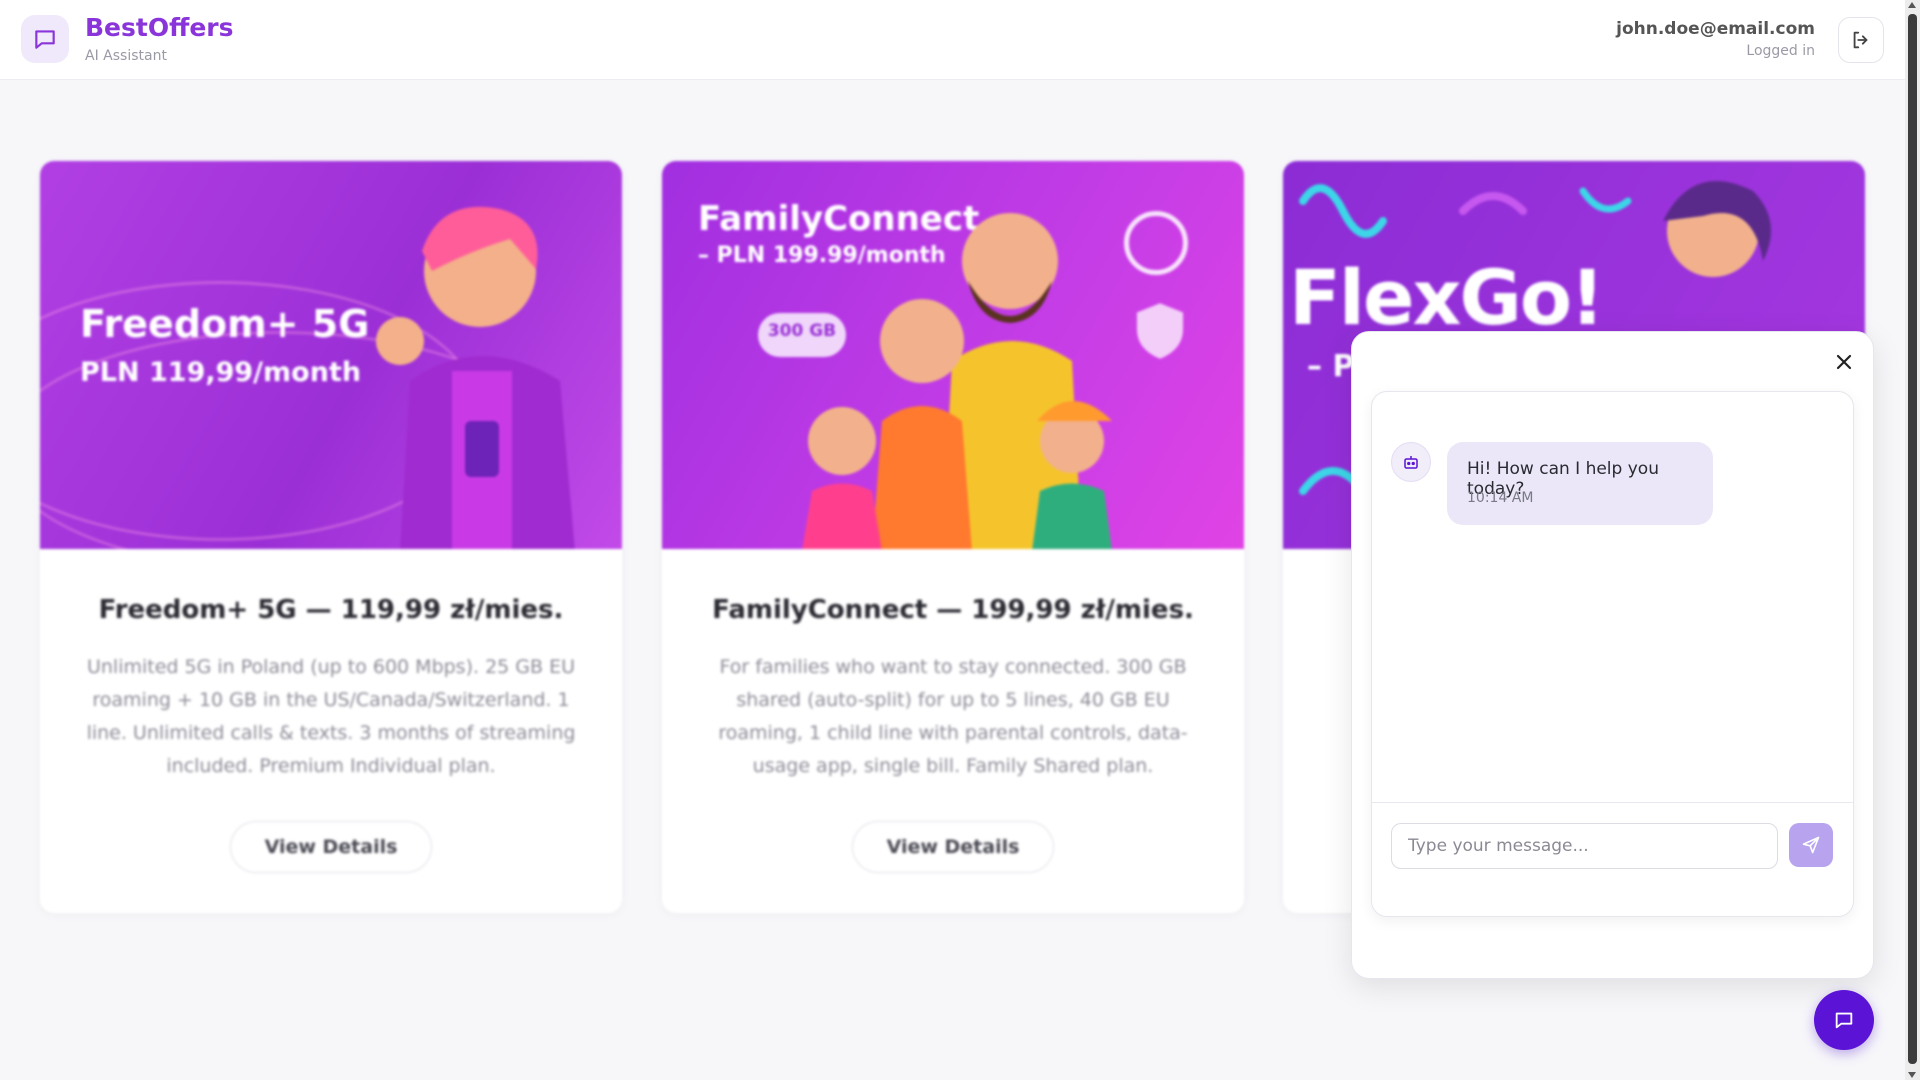  What do you see at coordinates (331, 355) in the screenshot?
I see `offer-image: Freedom+ 5G PLN 119,99/month` at bounding box center [331, 355].